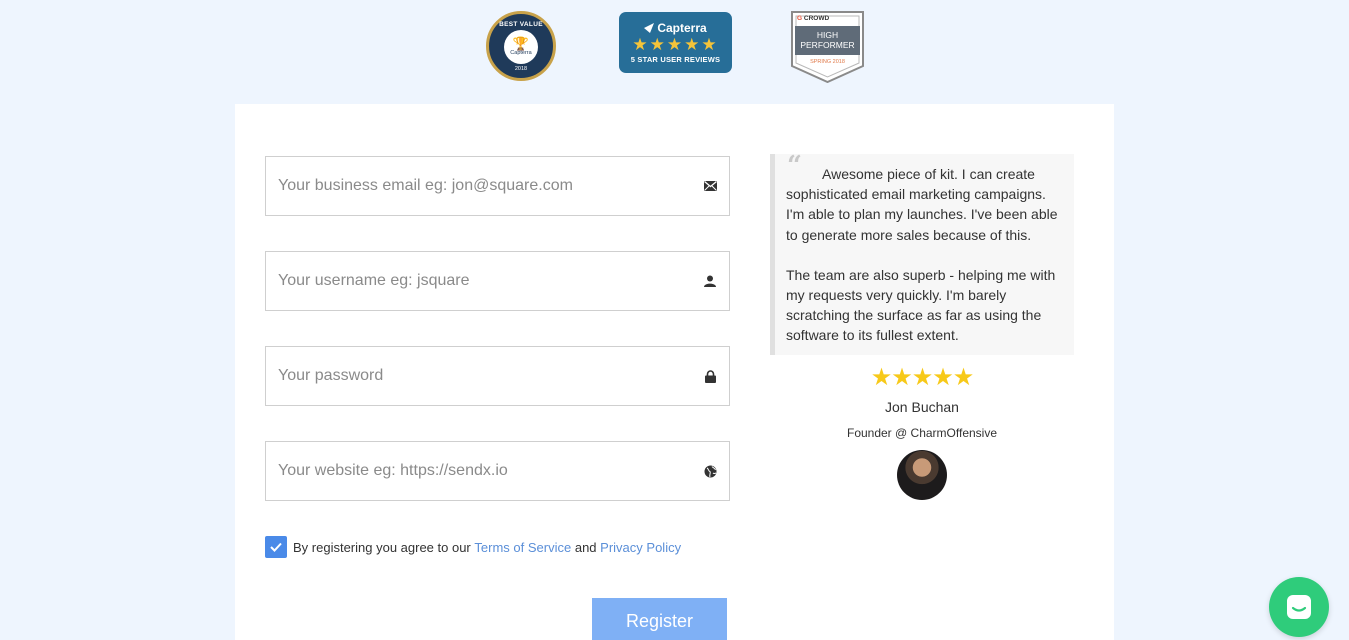 This screenshot has width=1349, height=640. I want to click on chat-launcher-button, so click(1299, 607).